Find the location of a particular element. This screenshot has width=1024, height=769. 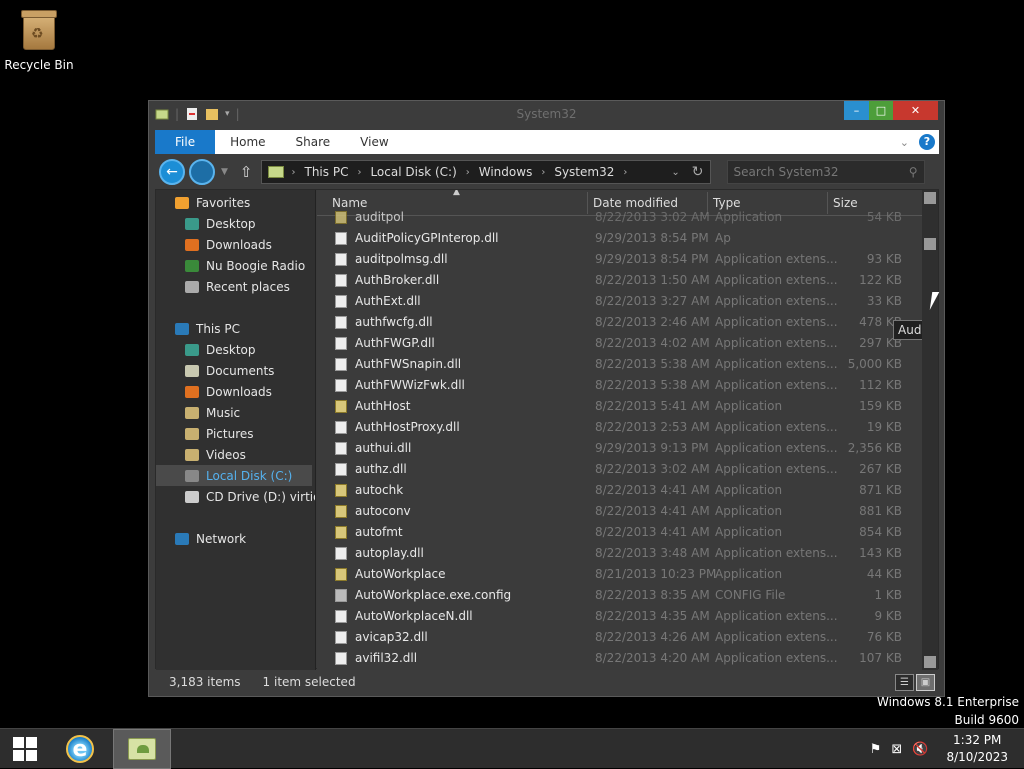

file-date-modified: 8/22/2013 1:50 AM is located at coordinates (652, 280).